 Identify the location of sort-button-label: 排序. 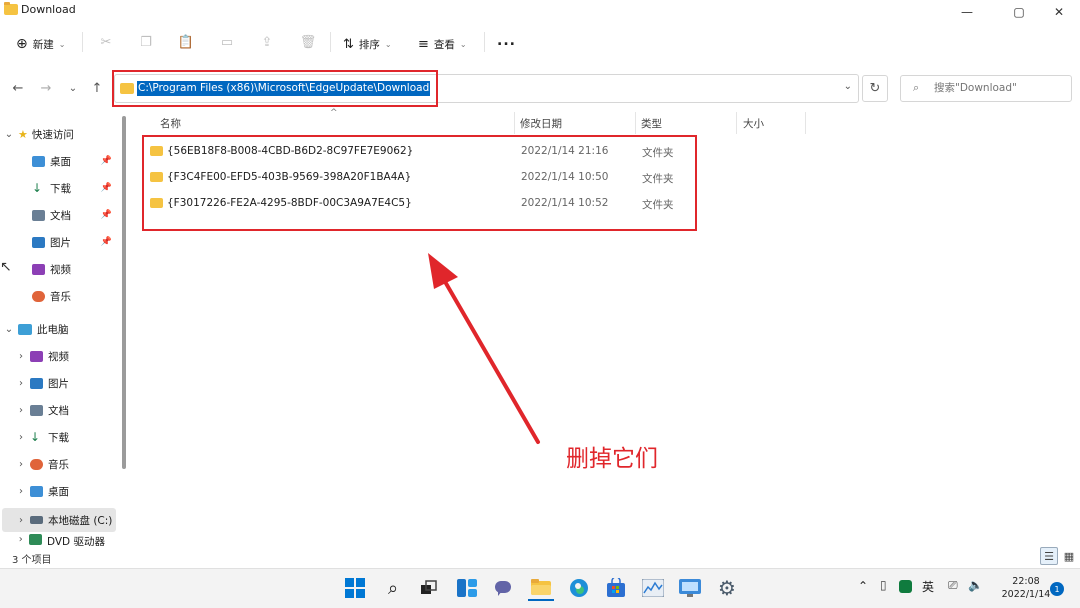
(369, 44).